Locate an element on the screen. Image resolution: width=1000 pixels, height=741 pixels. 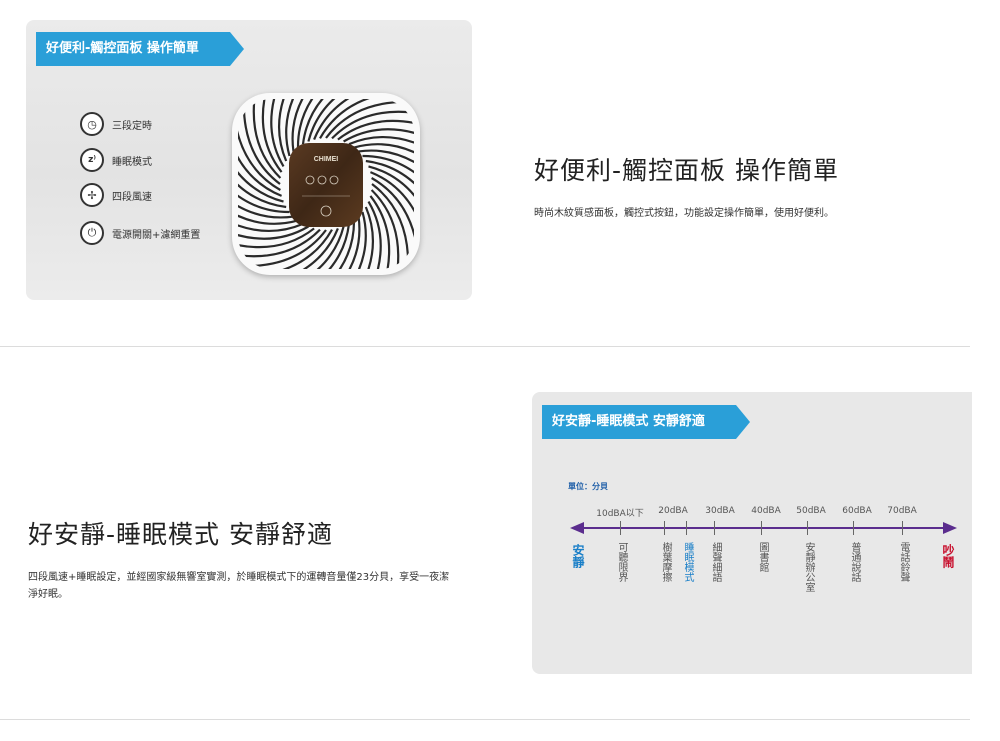
sound-example-label: 圖書館 is located at coordinates (762, 557).